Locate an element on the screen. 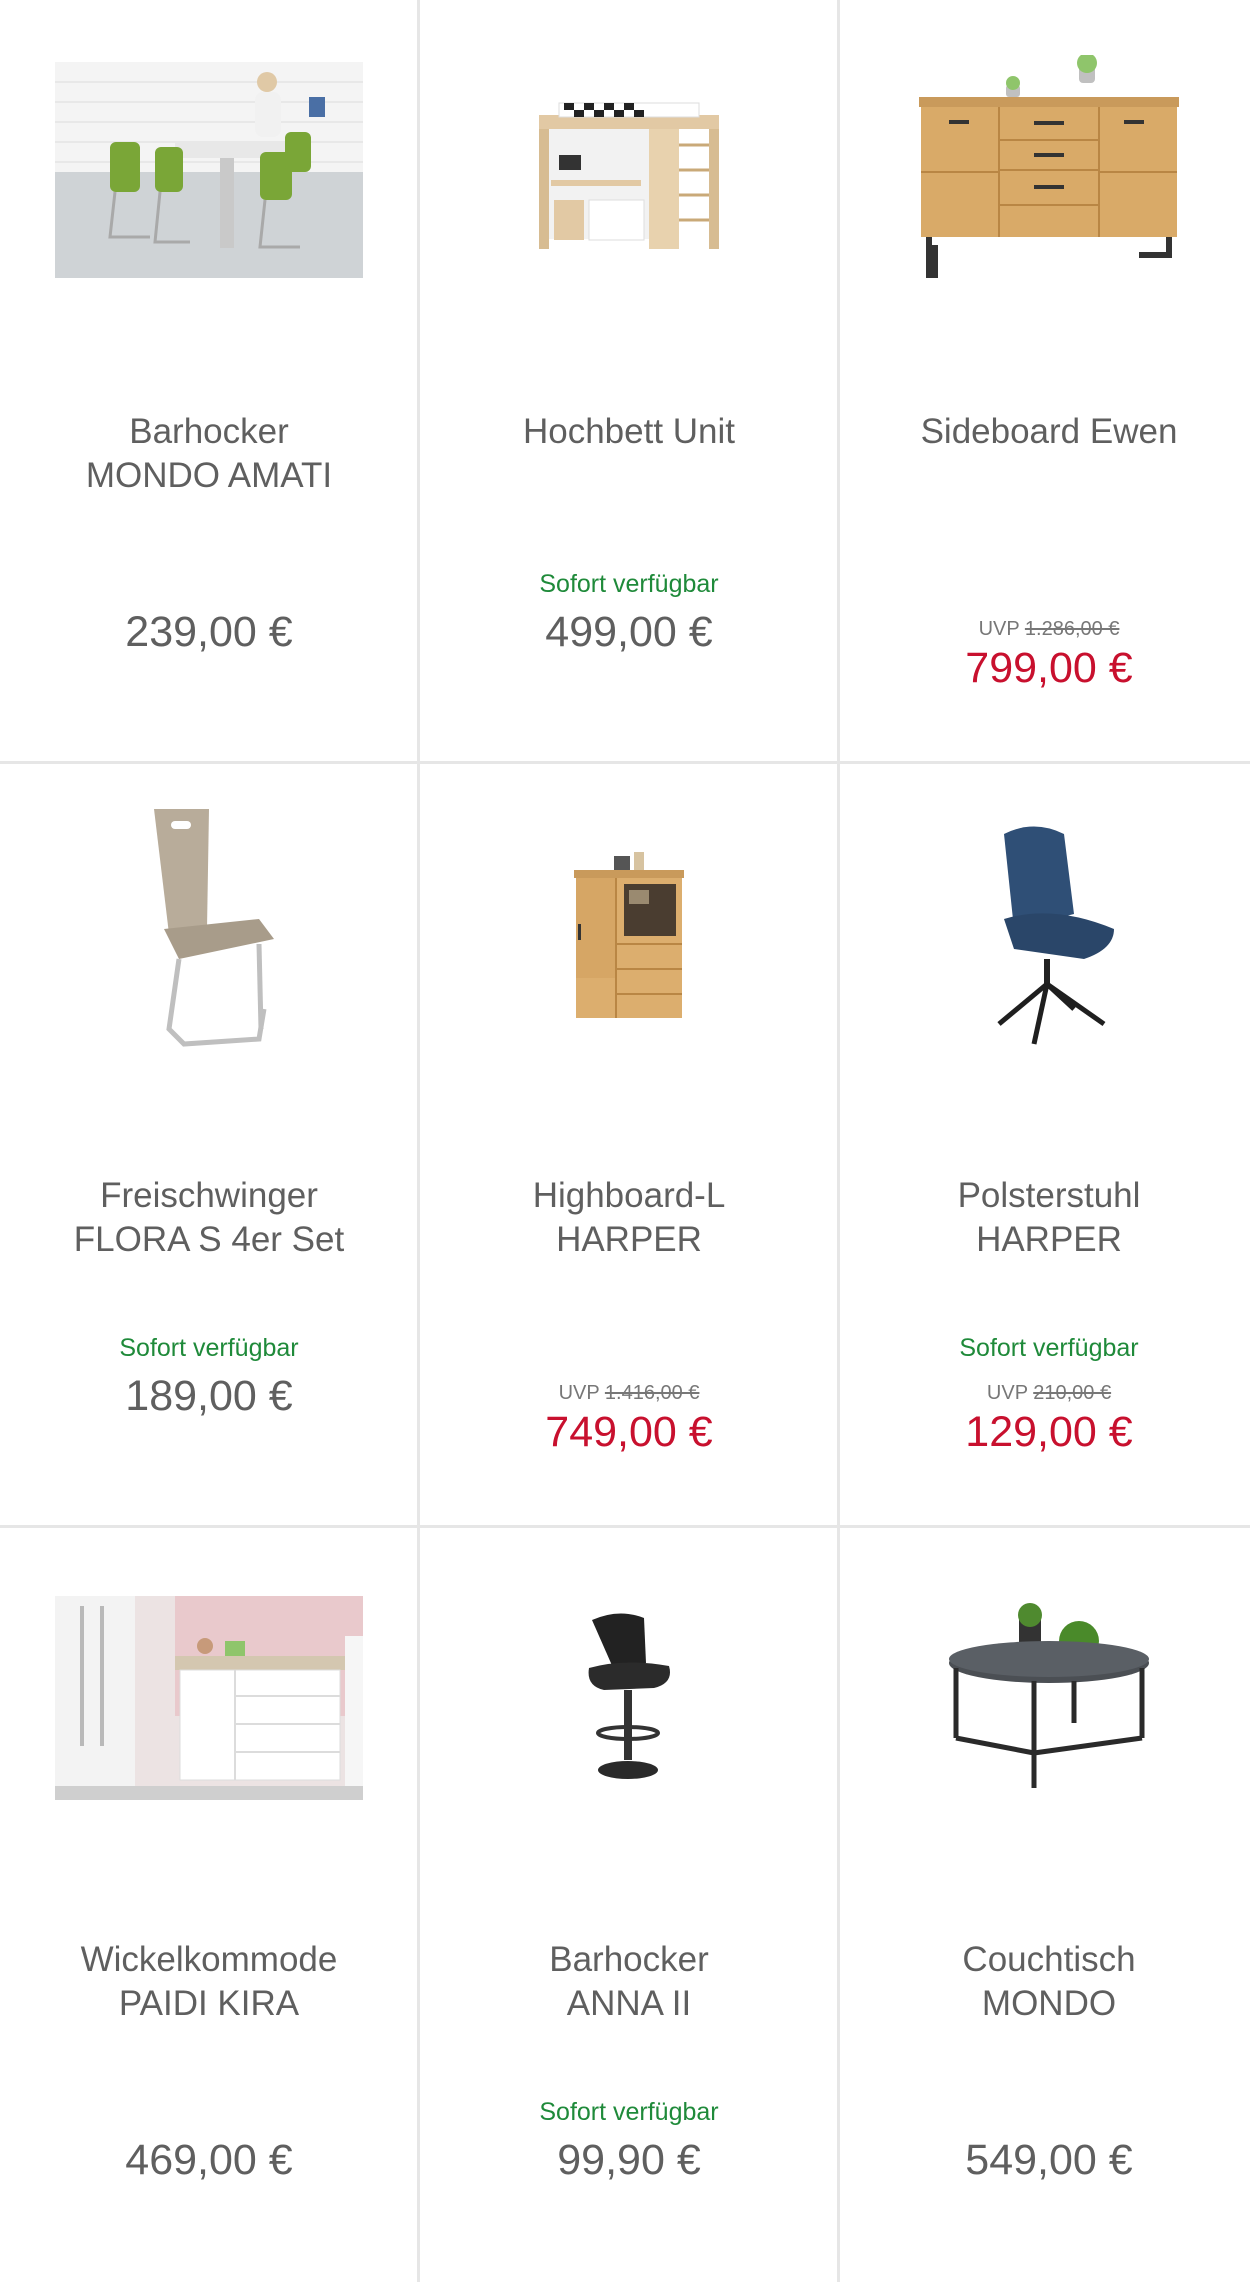  product-card: Wickelkommode PAIDI KIRA 469,00 € is located at coordinates (209, 1905).